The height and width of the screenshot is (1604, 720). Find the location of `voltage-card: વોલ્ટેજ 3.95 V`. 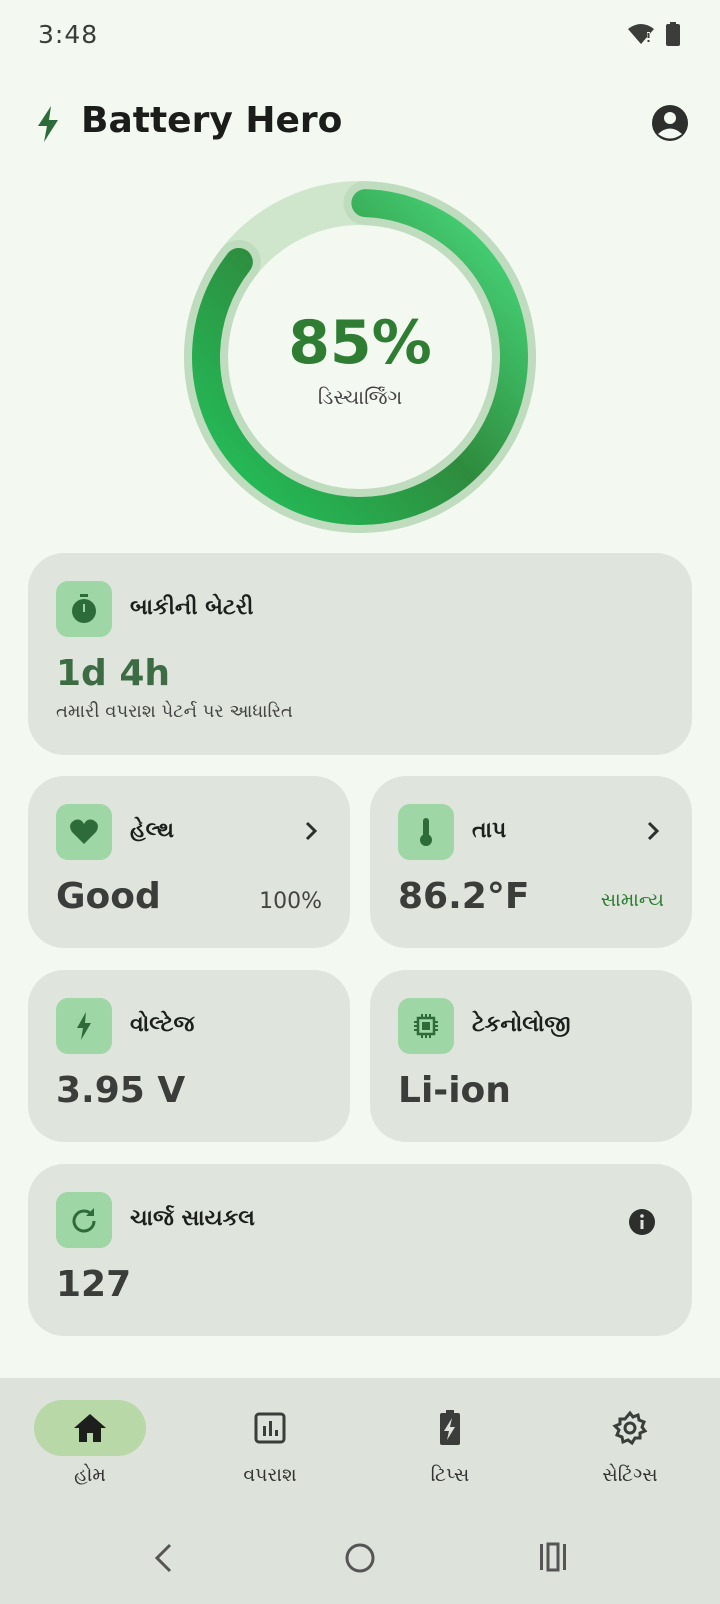

voltage-card: વોલ્ટેજ 3.95 V is located at coordinates (189, 1056).